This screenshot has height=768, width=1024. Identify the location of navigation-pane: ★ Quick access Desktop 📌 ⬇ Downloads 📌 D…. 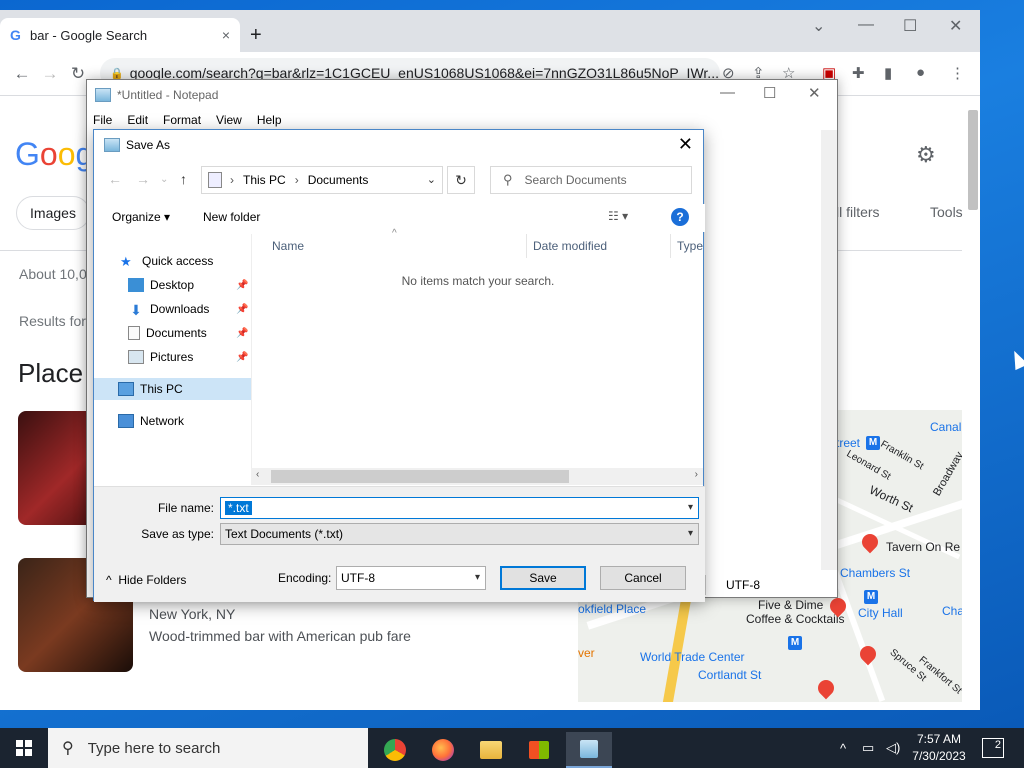
(172, 359).